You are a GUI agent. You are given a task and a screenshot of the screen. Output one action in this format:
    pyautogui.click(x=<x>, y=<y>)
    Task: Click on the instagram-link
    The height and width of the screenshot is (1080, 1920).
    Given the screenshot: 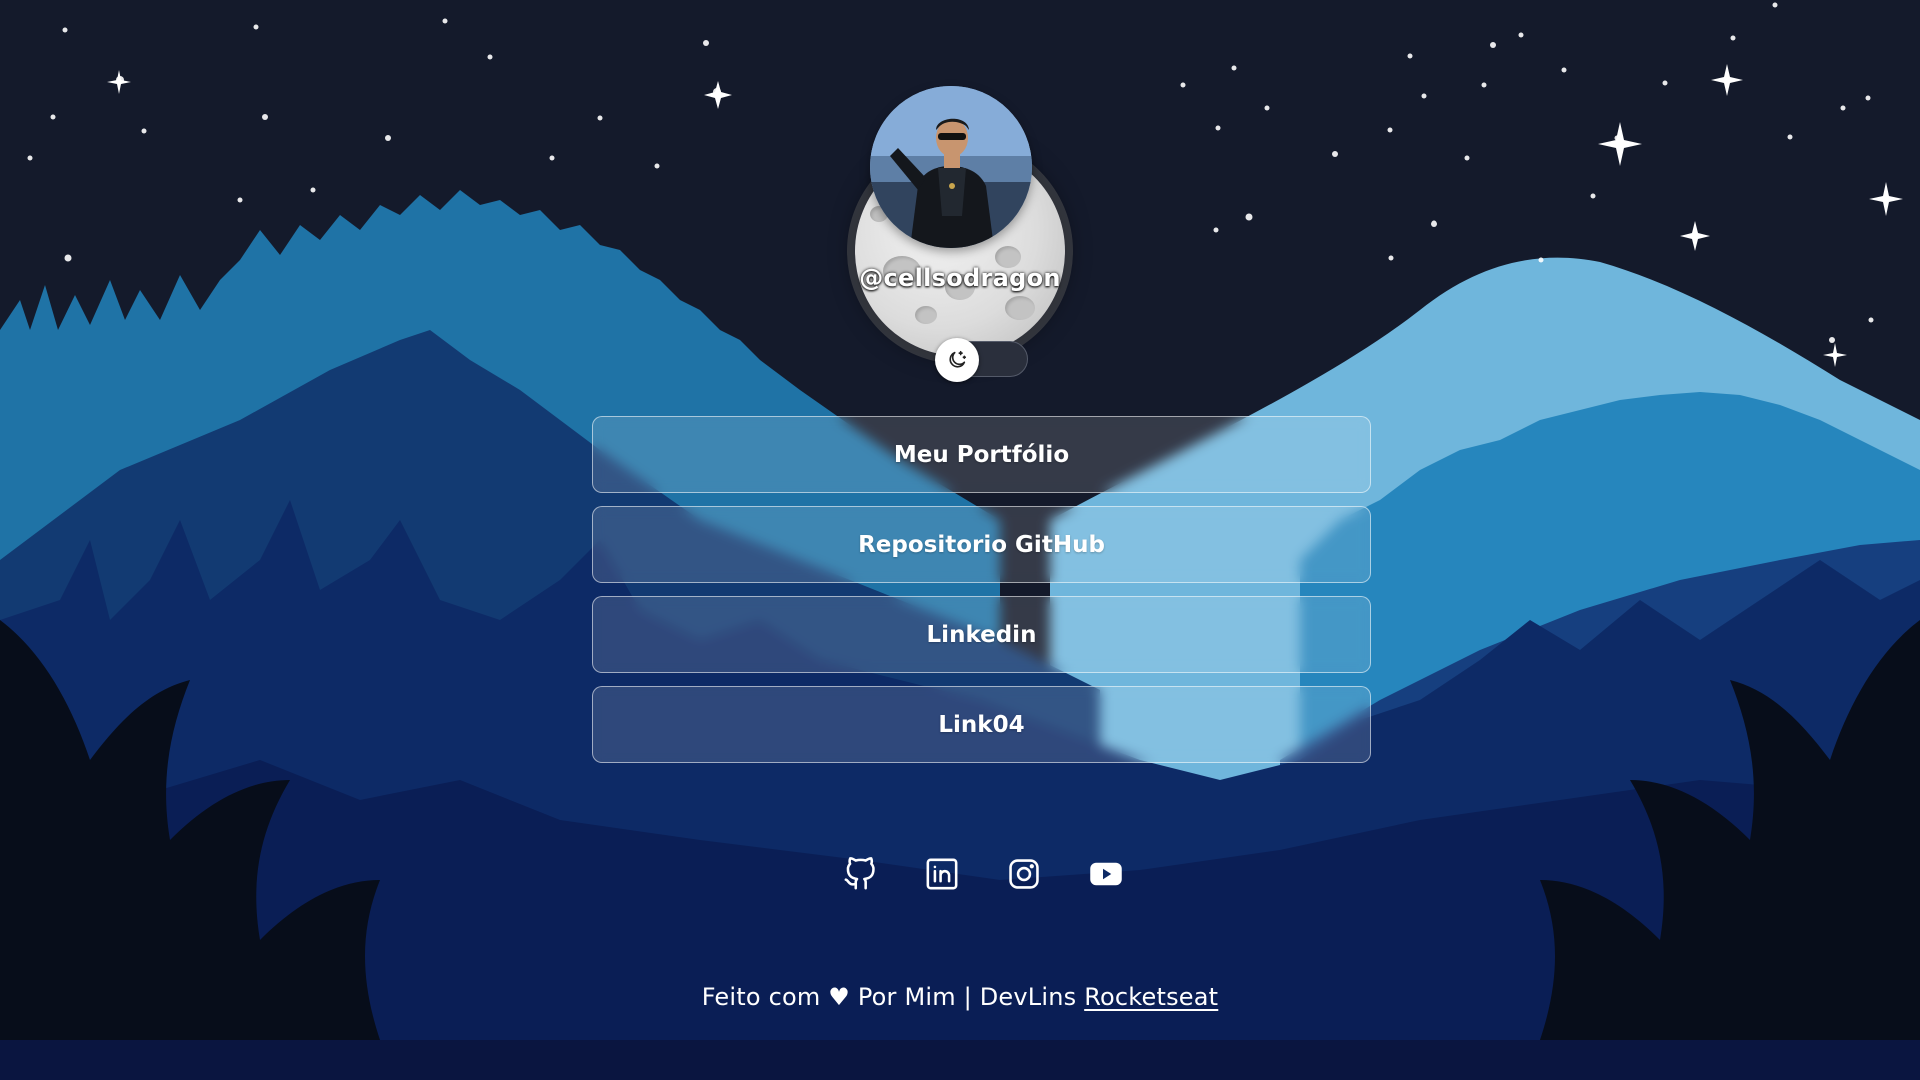 What is the action you would take?
    pyautogui.click(x=1024, y=874)
    